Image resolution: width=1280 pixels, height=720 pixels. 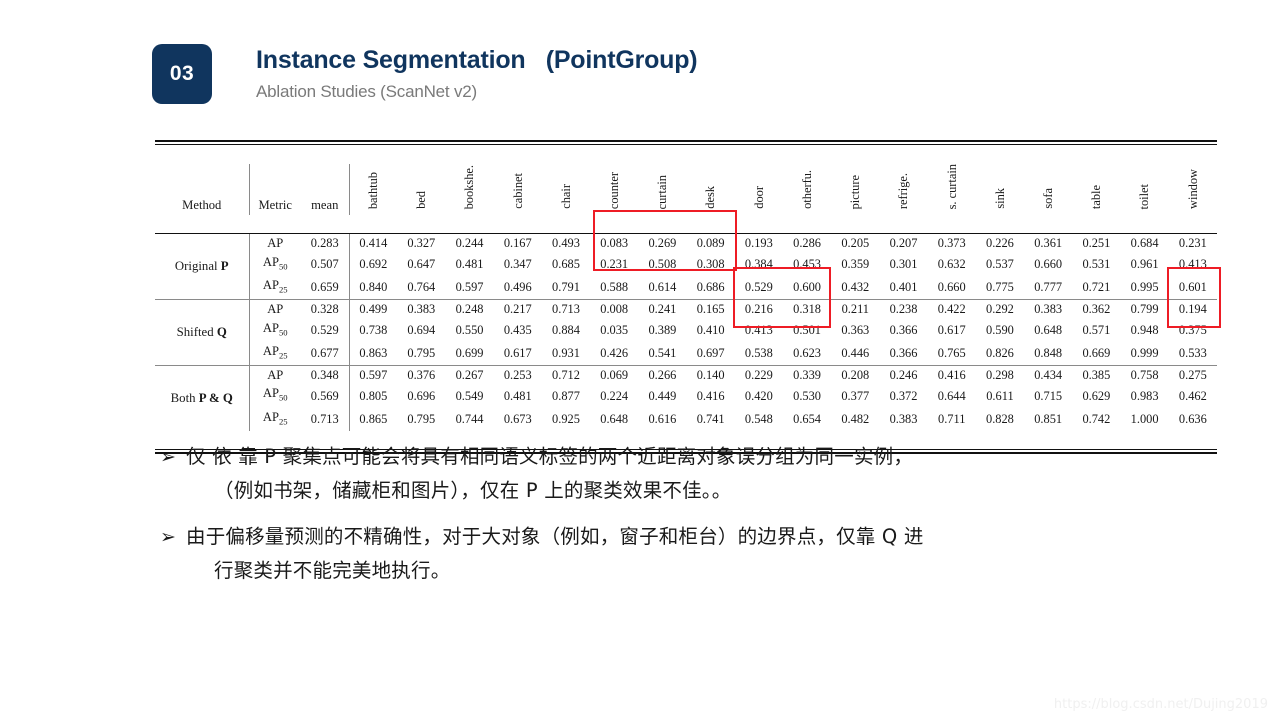 I want to click on cell-value: 0.530, so click(x=807, y=395).